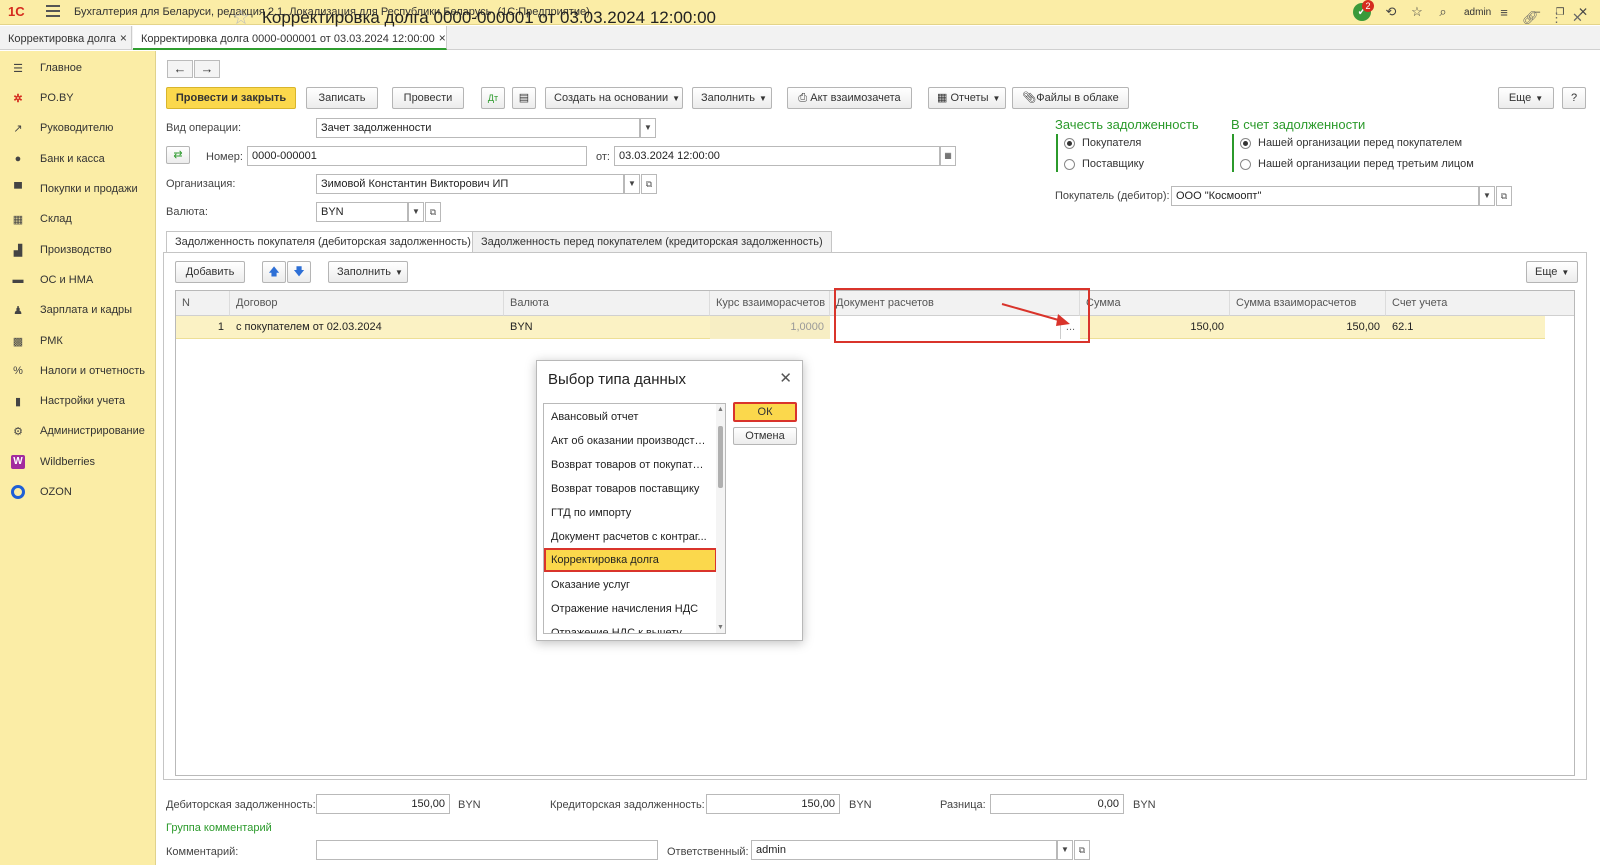 The image size is (1600, 865). What do you see at coordinates (1480, 303) in the screenshot?
I see `col-header-account: Счет учета` at bounding box center [1480, 303].